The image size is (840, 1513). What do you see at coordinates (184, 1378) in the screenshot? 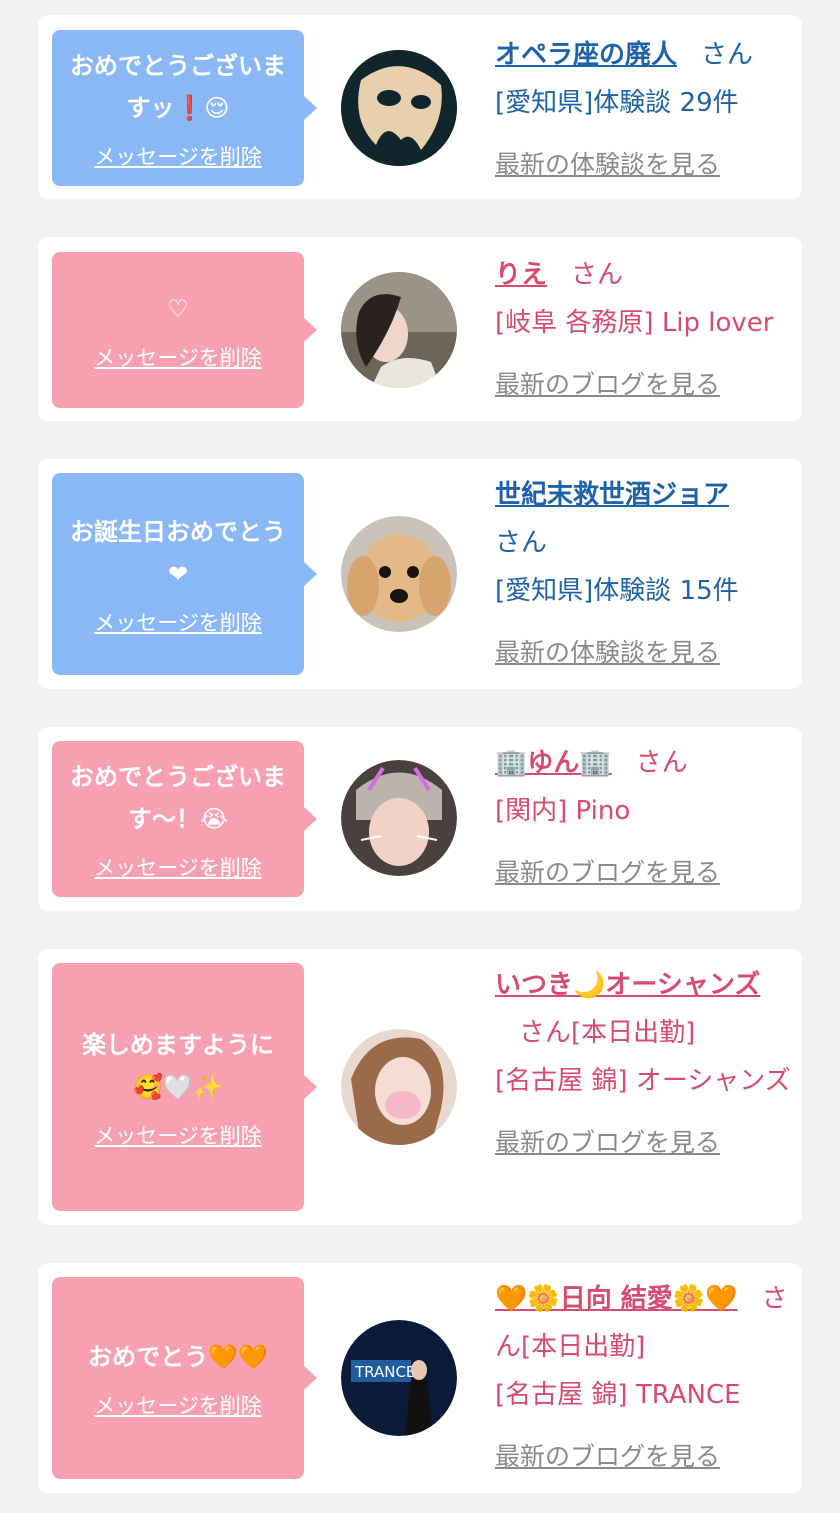
I see `message-bubble: おめでとう🧡🧡 メッセージを削除` at bounding box center [184, 1378].